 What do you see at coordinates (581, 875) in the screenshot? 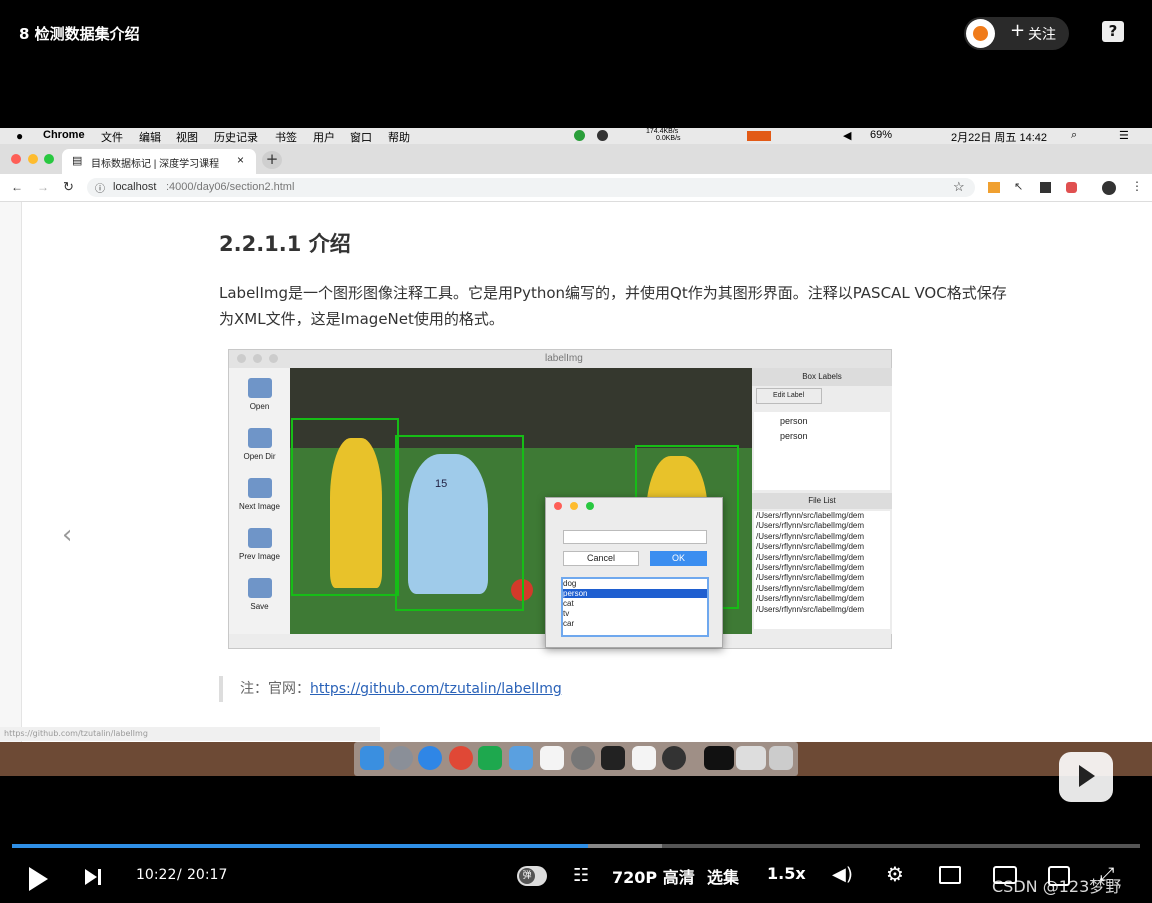
I see `danmaku-settings-icon: ☷` at bounding box center [581, 875].